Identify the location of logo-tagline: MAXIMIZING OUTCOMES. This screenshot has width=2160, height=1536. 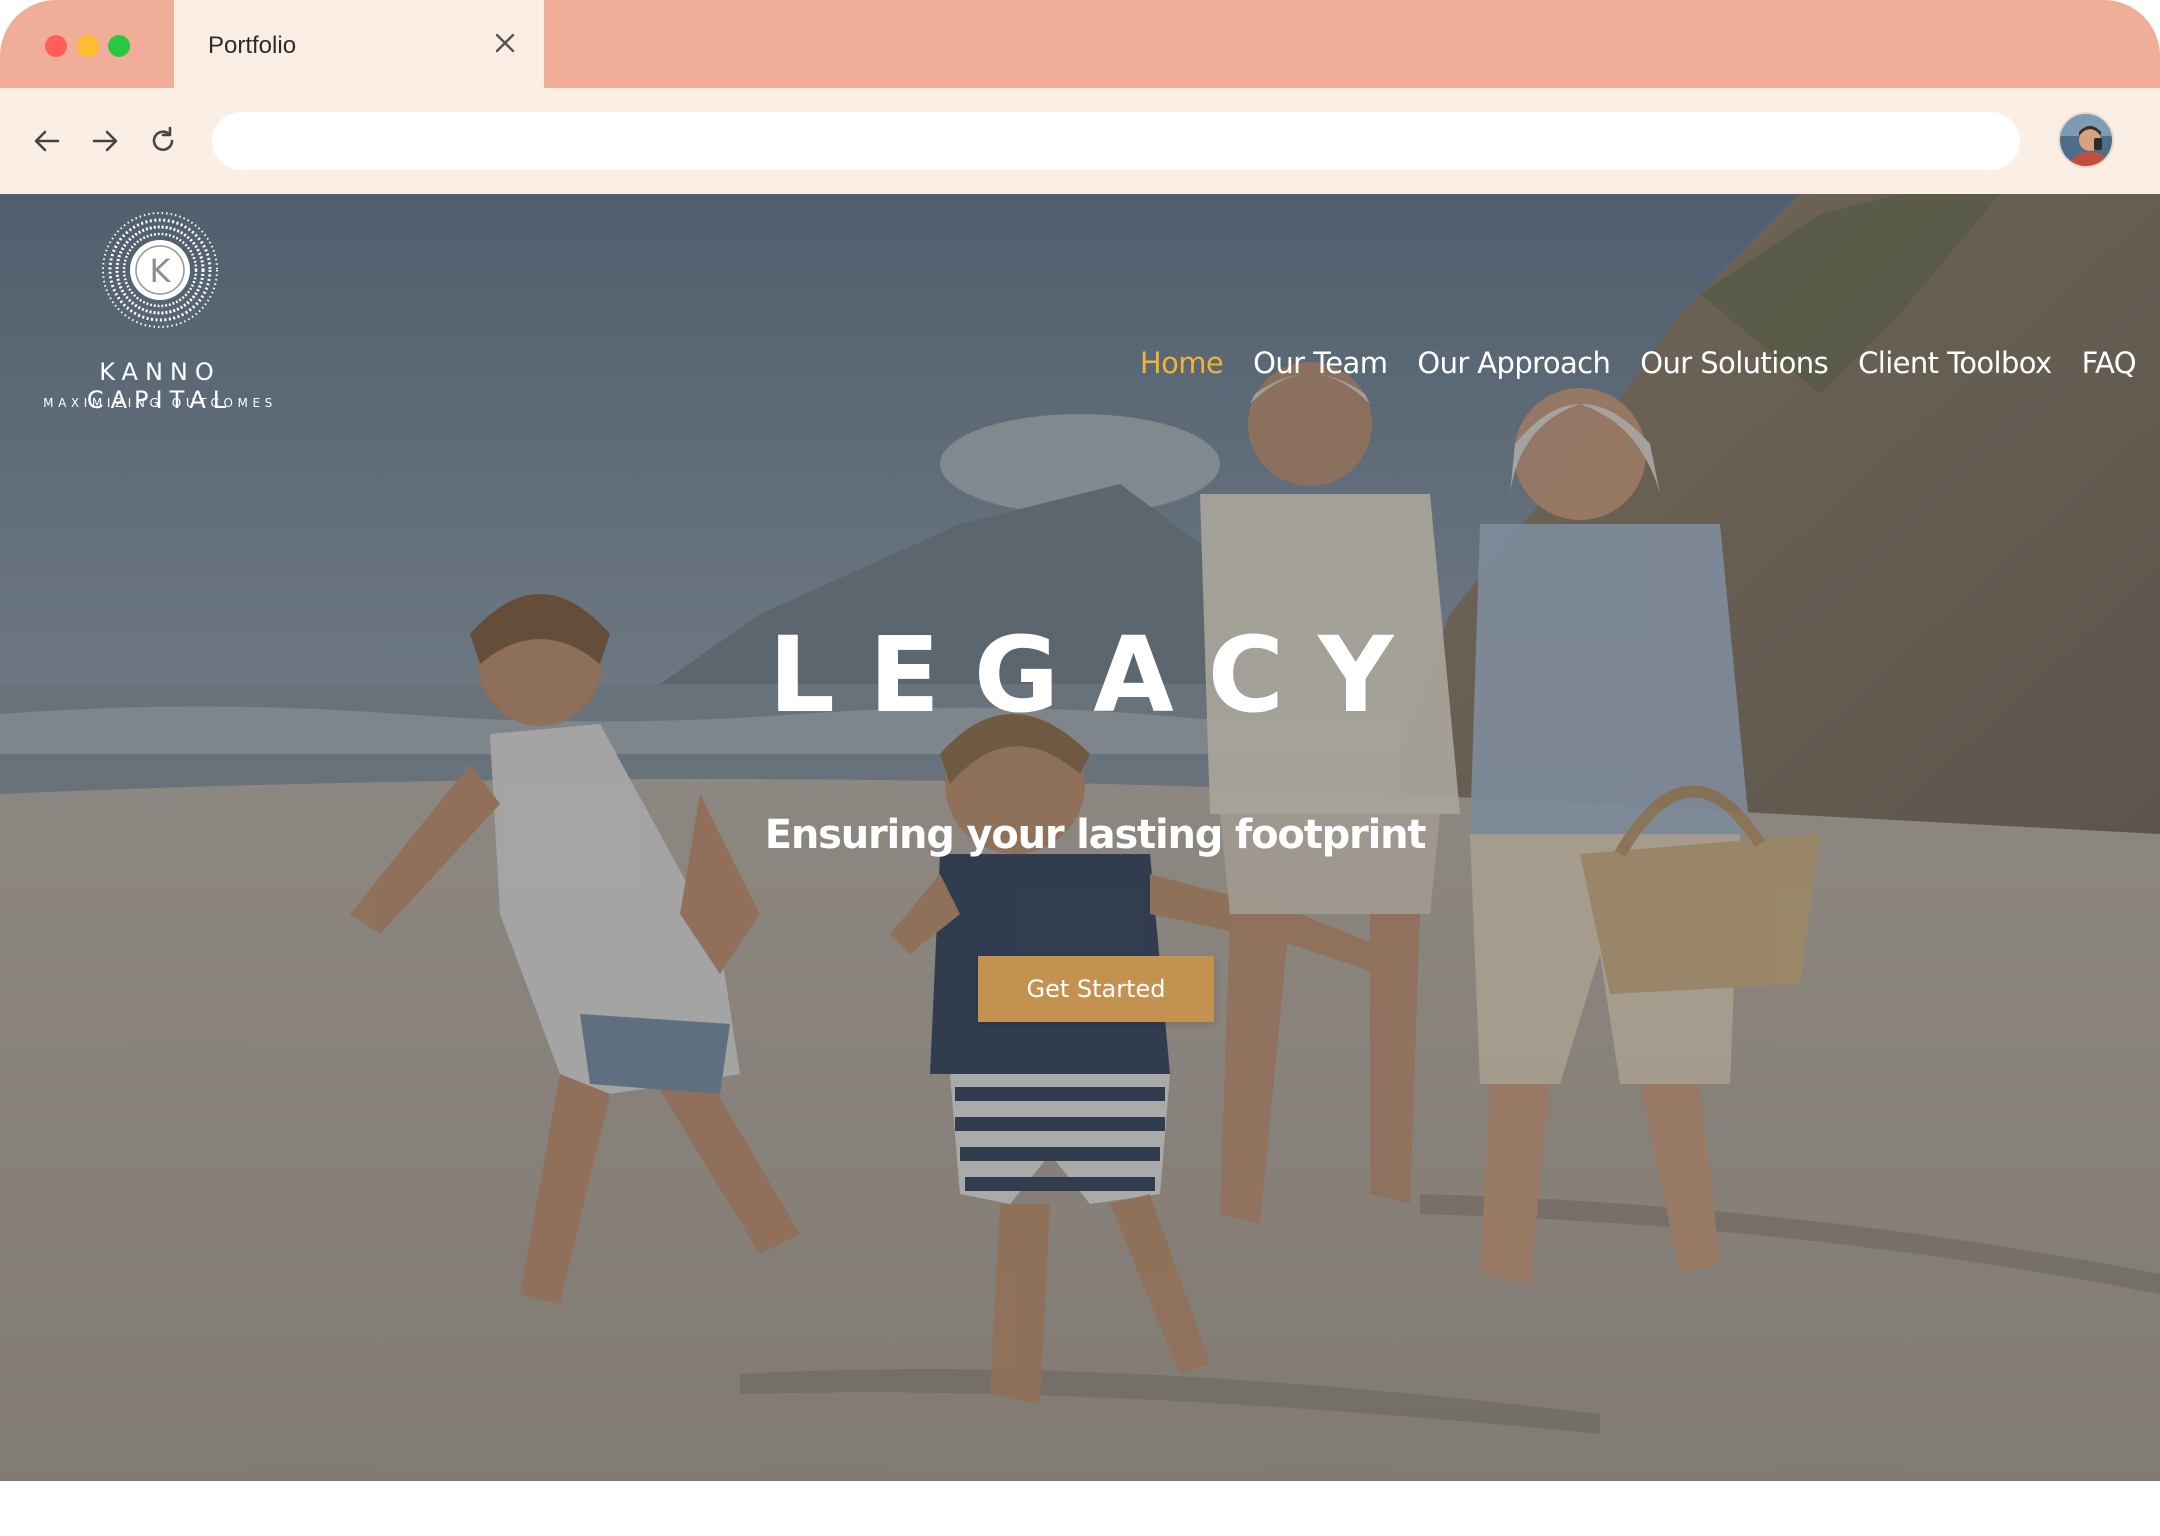
(160, 403).